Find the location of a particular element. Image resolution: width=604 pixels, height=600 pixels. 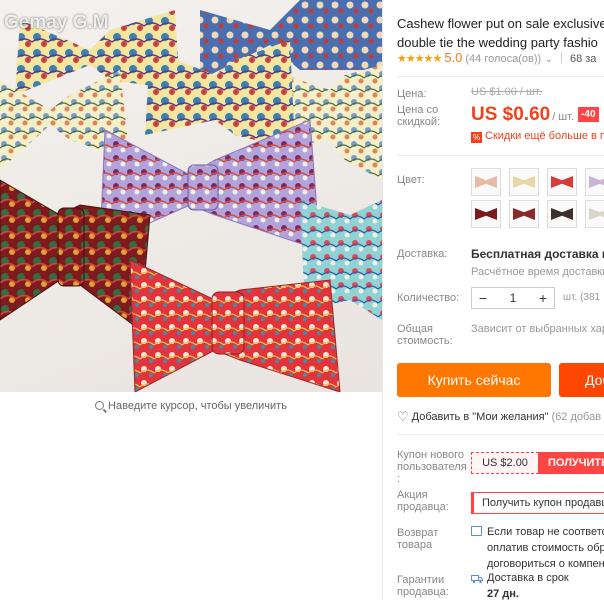

heart-icon: ♡ is located at coordinates (403, 416).